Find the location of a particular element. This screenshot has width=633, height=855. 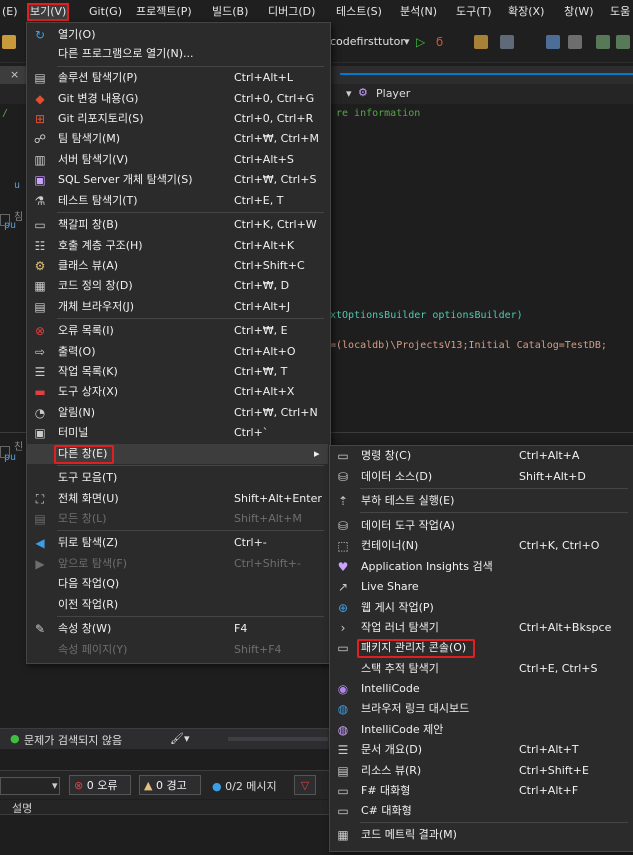

menu-item-23: ⛶ 전체 화면(U) Shift+Alt+Enter is located at coordinates (177, 499).